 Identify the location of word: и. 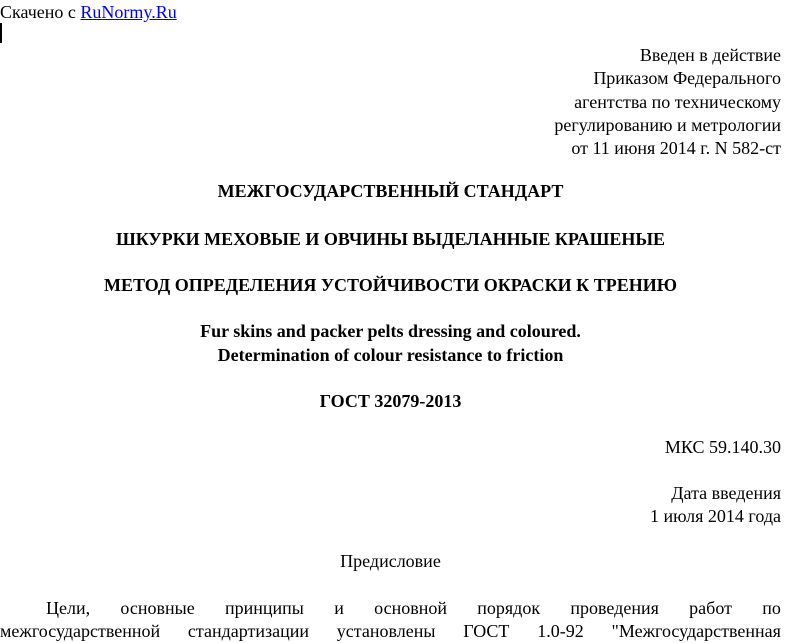
(339, 608).